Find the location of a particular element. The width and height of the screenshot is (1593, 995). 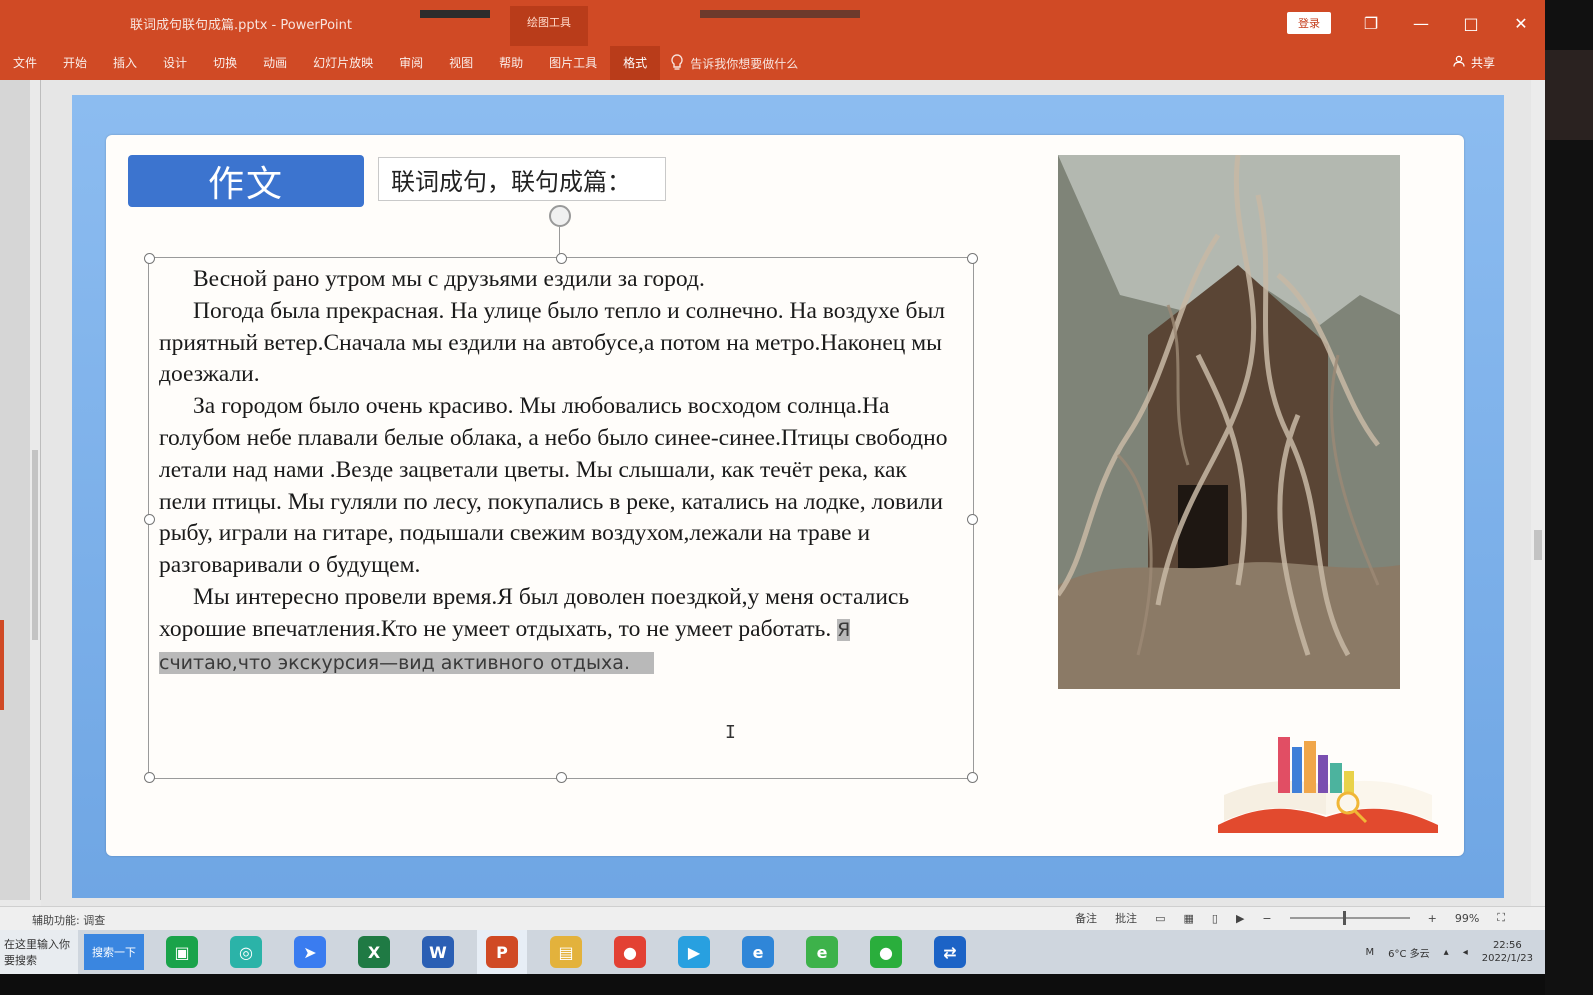

contextual-tab-group: 绘图工具 is located at coordinates (549, 26).